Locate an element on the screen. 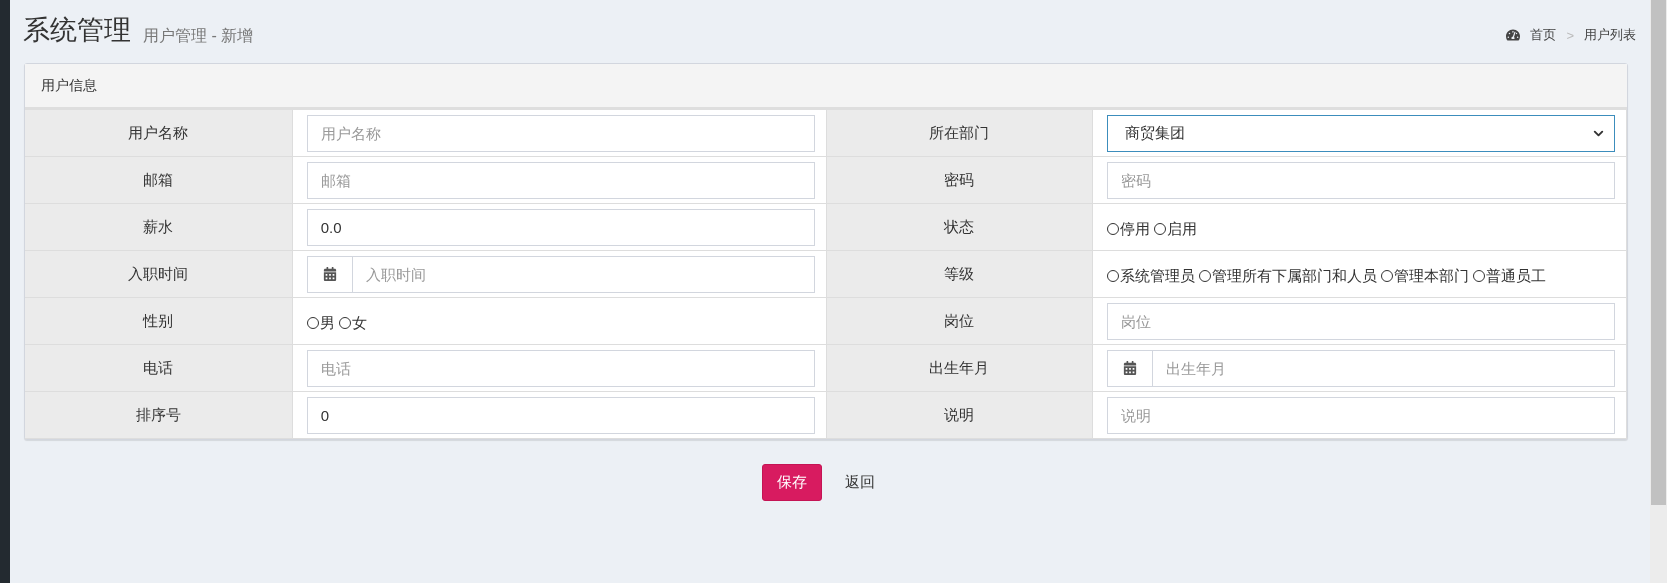 This screenshot has width=1667, height=583. text-field: 0 is located at coordinates (560, 415).